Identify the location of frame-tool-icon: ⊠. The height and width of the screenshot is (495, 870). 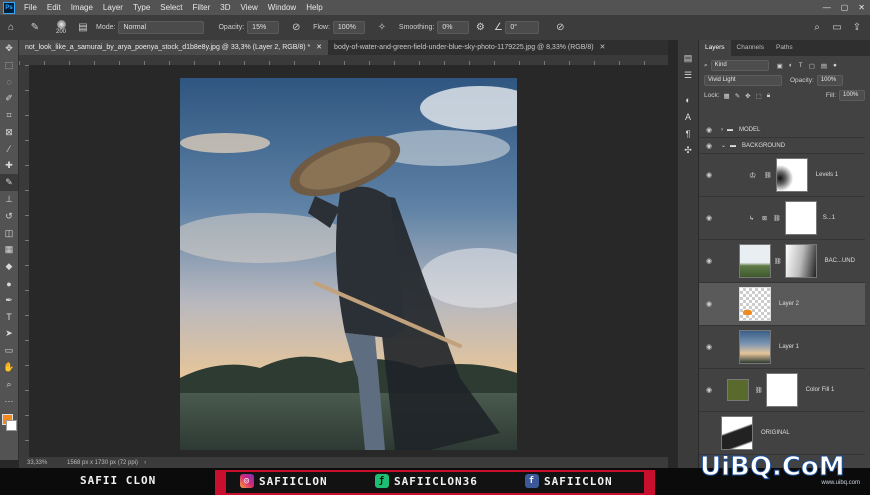
(9, 132).